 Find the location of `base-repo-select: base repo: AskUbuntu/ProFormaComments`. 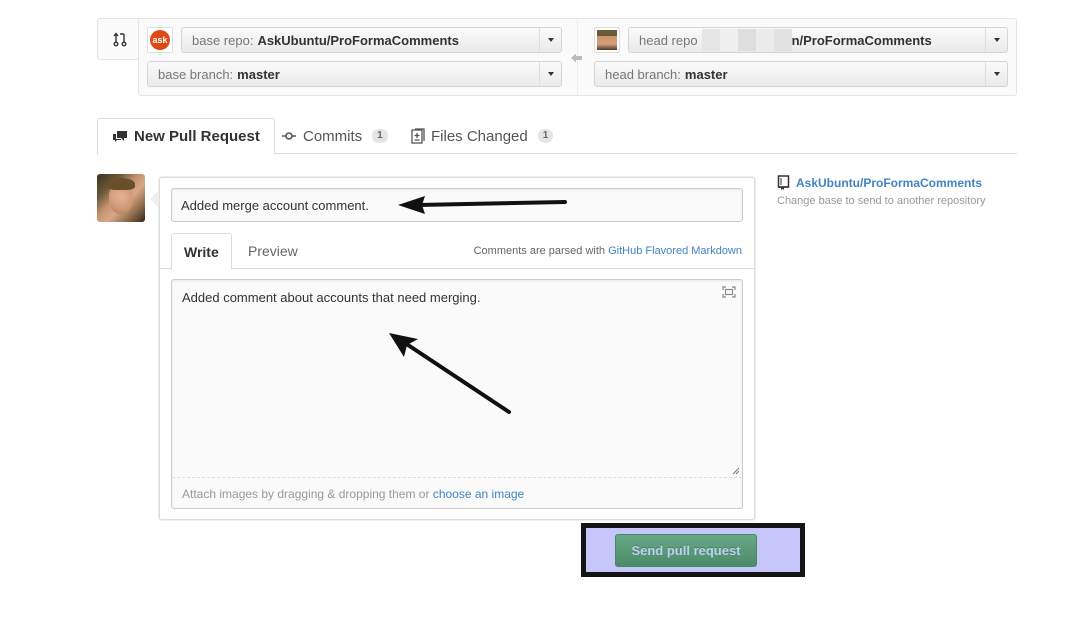

base-repo-select: base repo: AskUbuntu/ProFormaComments is located at coordinates (371, 40).